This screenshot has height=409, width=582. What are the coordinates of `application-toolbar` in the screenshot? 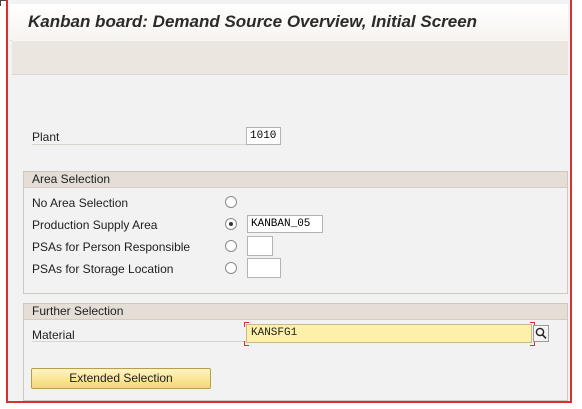 It's located at (290, 57).